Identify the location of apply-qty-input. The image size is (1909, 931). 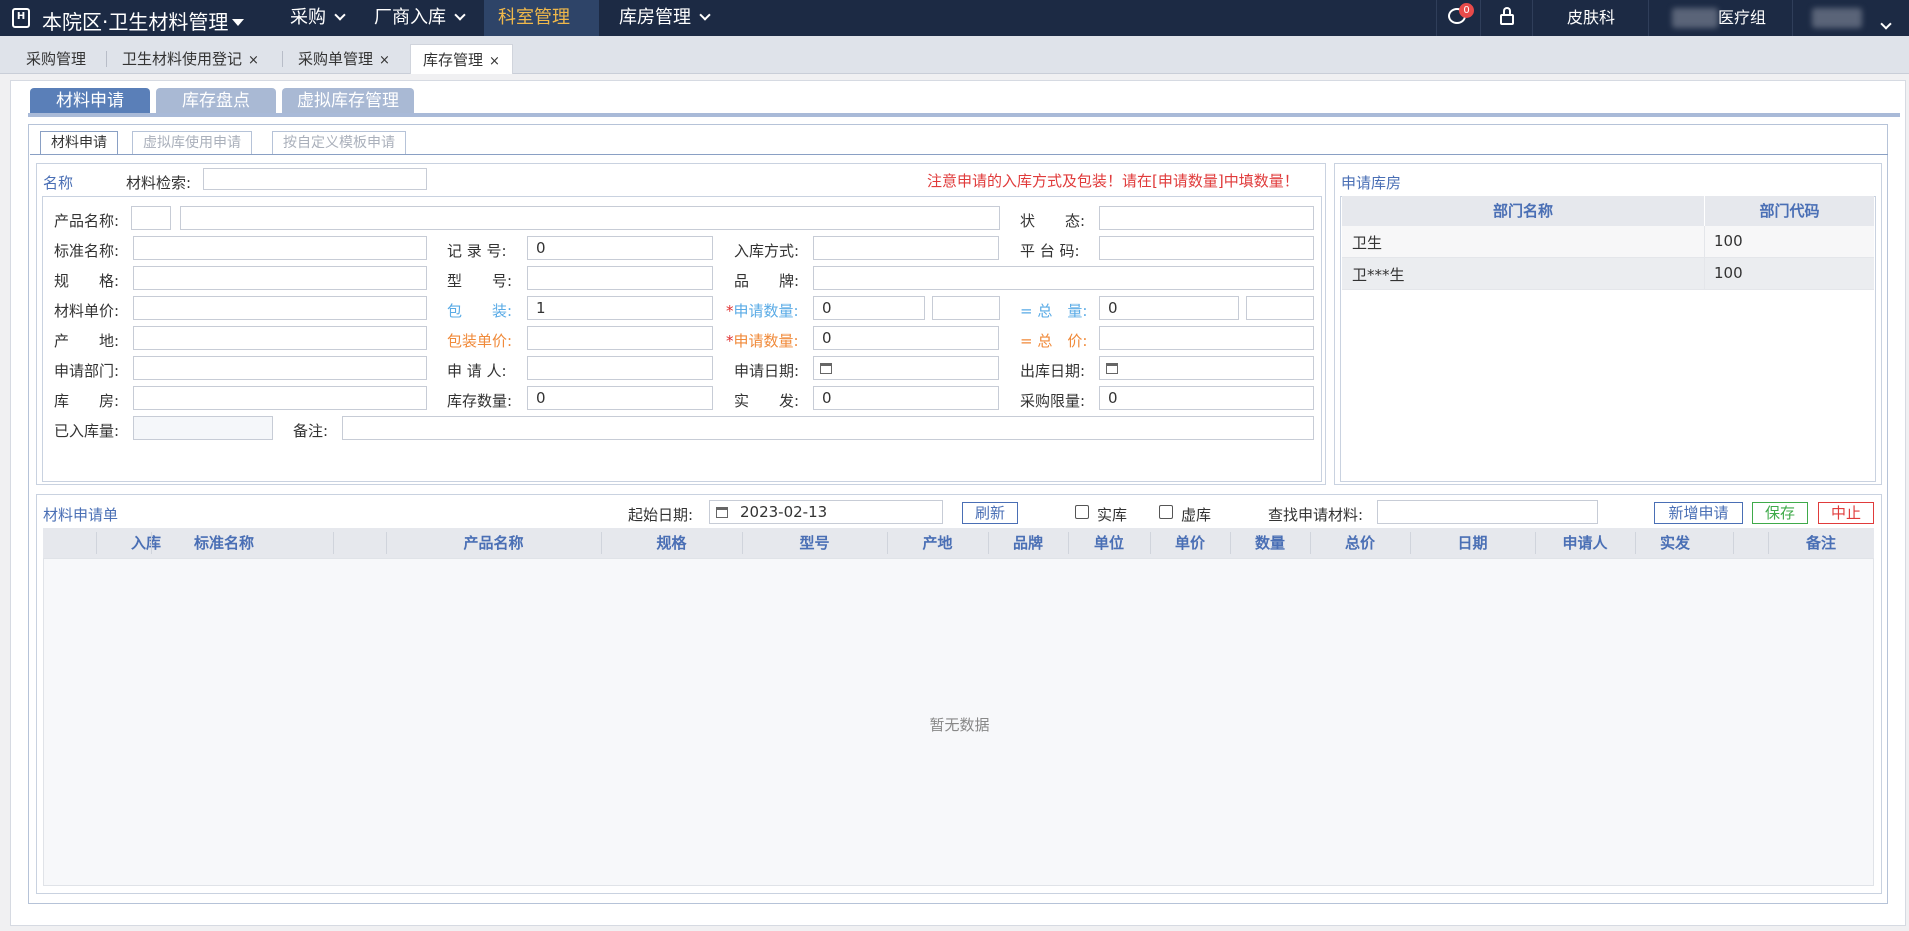
(869, 308).